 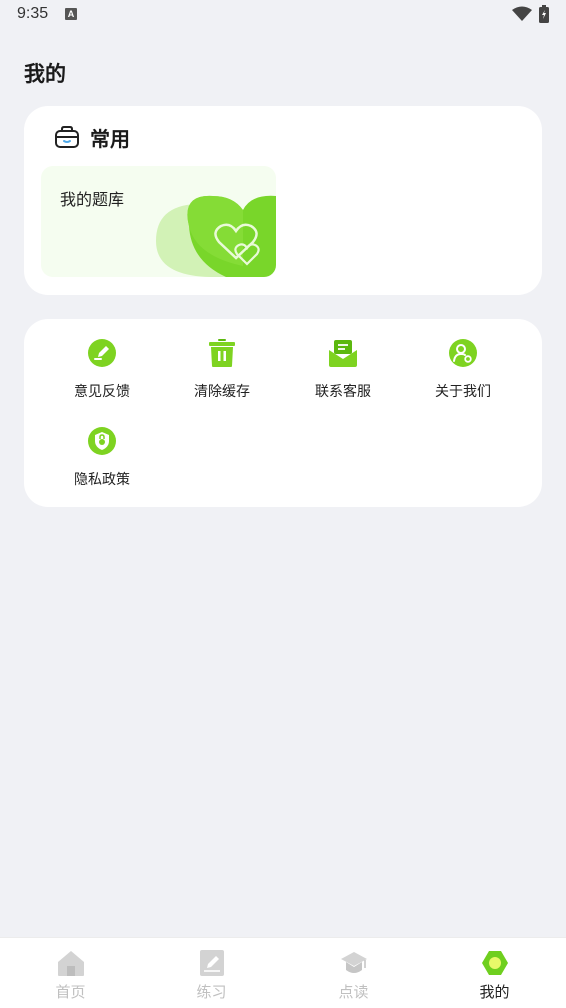 I want to click on tab-read-aloud: 点读, so click(x=353, y=973).